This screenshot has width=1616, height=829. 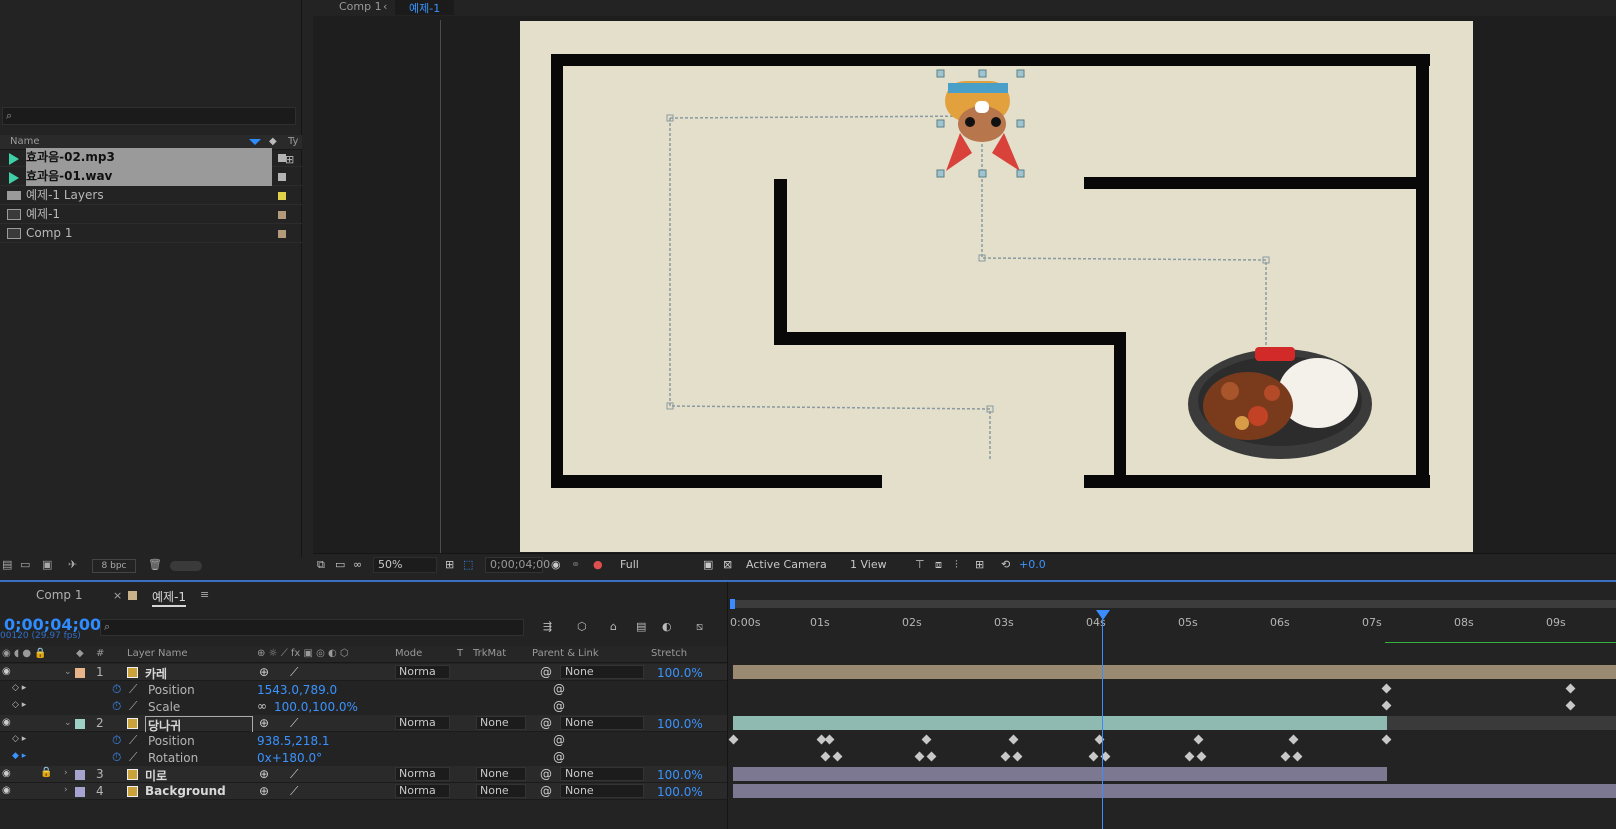 What do you see at coordinates (255, 142) in the screenshot?
I see `sort-arrow-icon` at bounding box center [255, 142].